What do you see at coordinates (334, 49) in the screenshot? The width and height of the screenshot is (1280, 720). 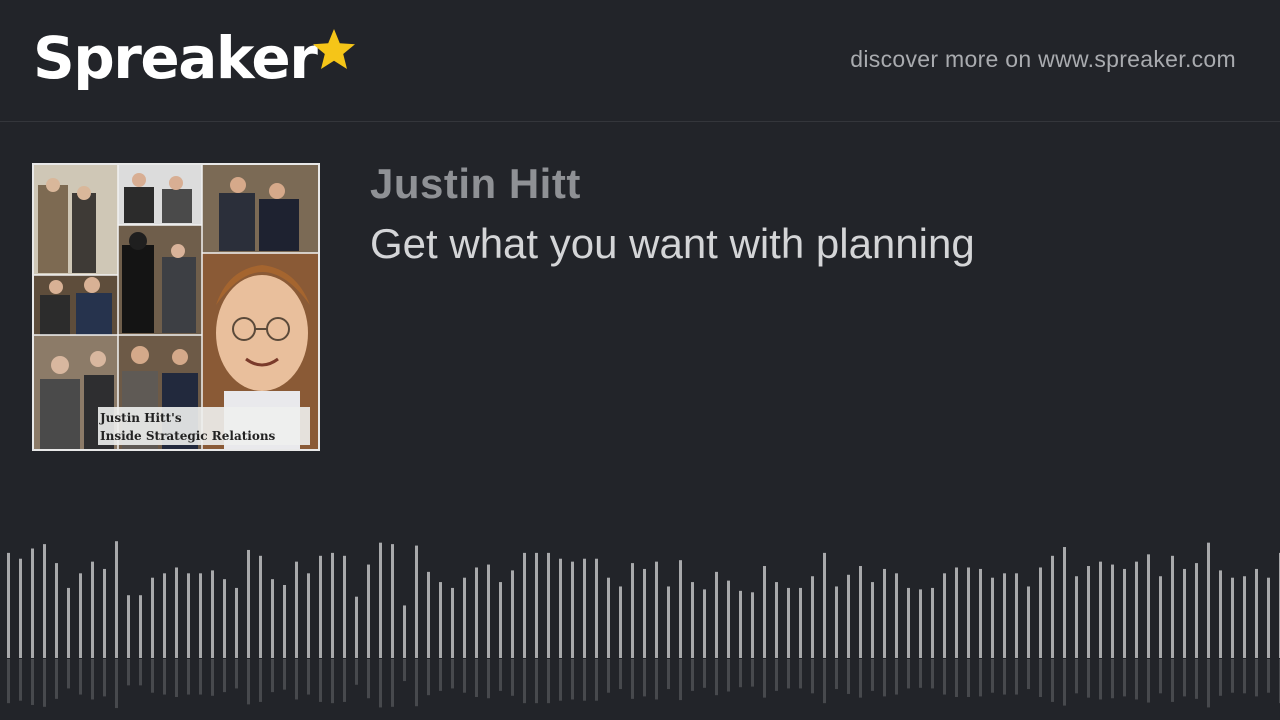 I see `star-icon` at bounding box center [334, 49].